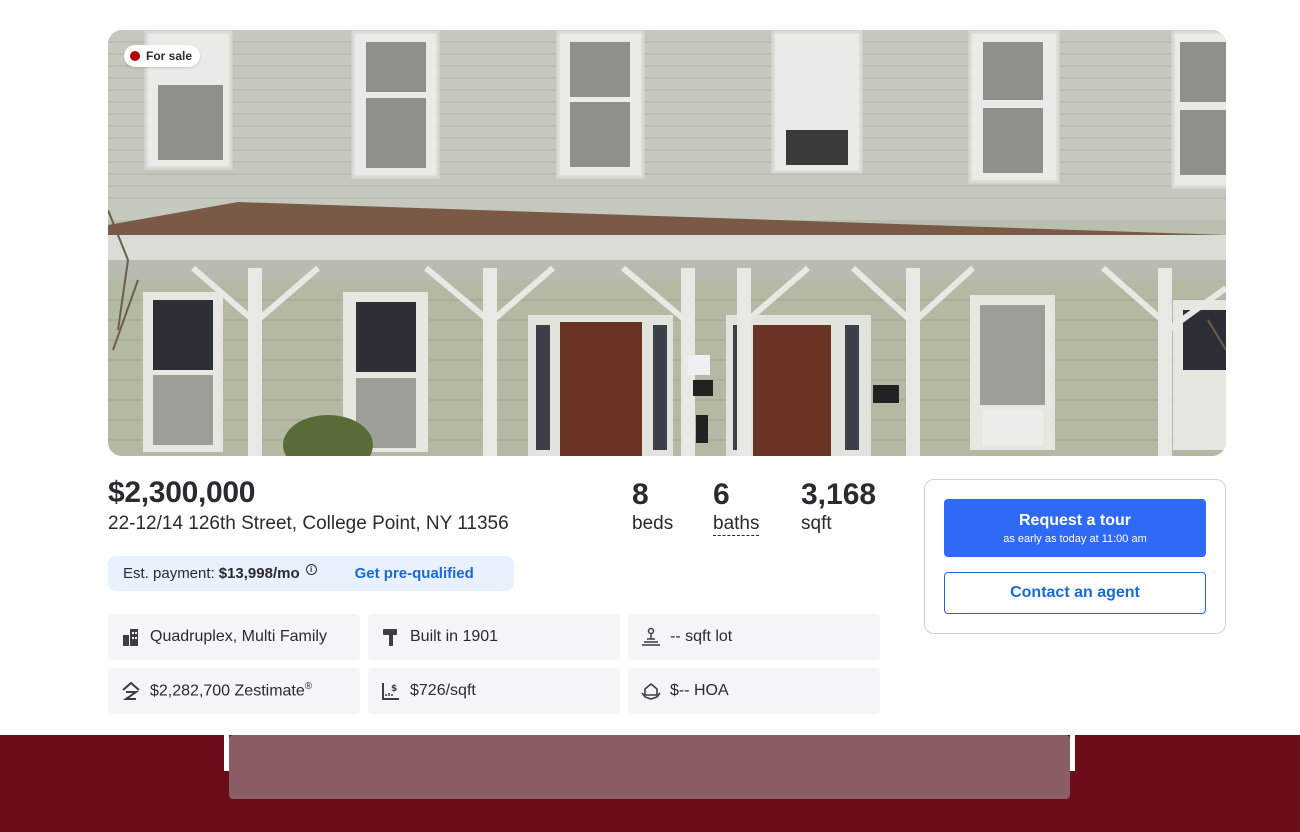  Describe the element at coordinates (390, 637) in the screenshot. I see `hammer-icon` at that location.